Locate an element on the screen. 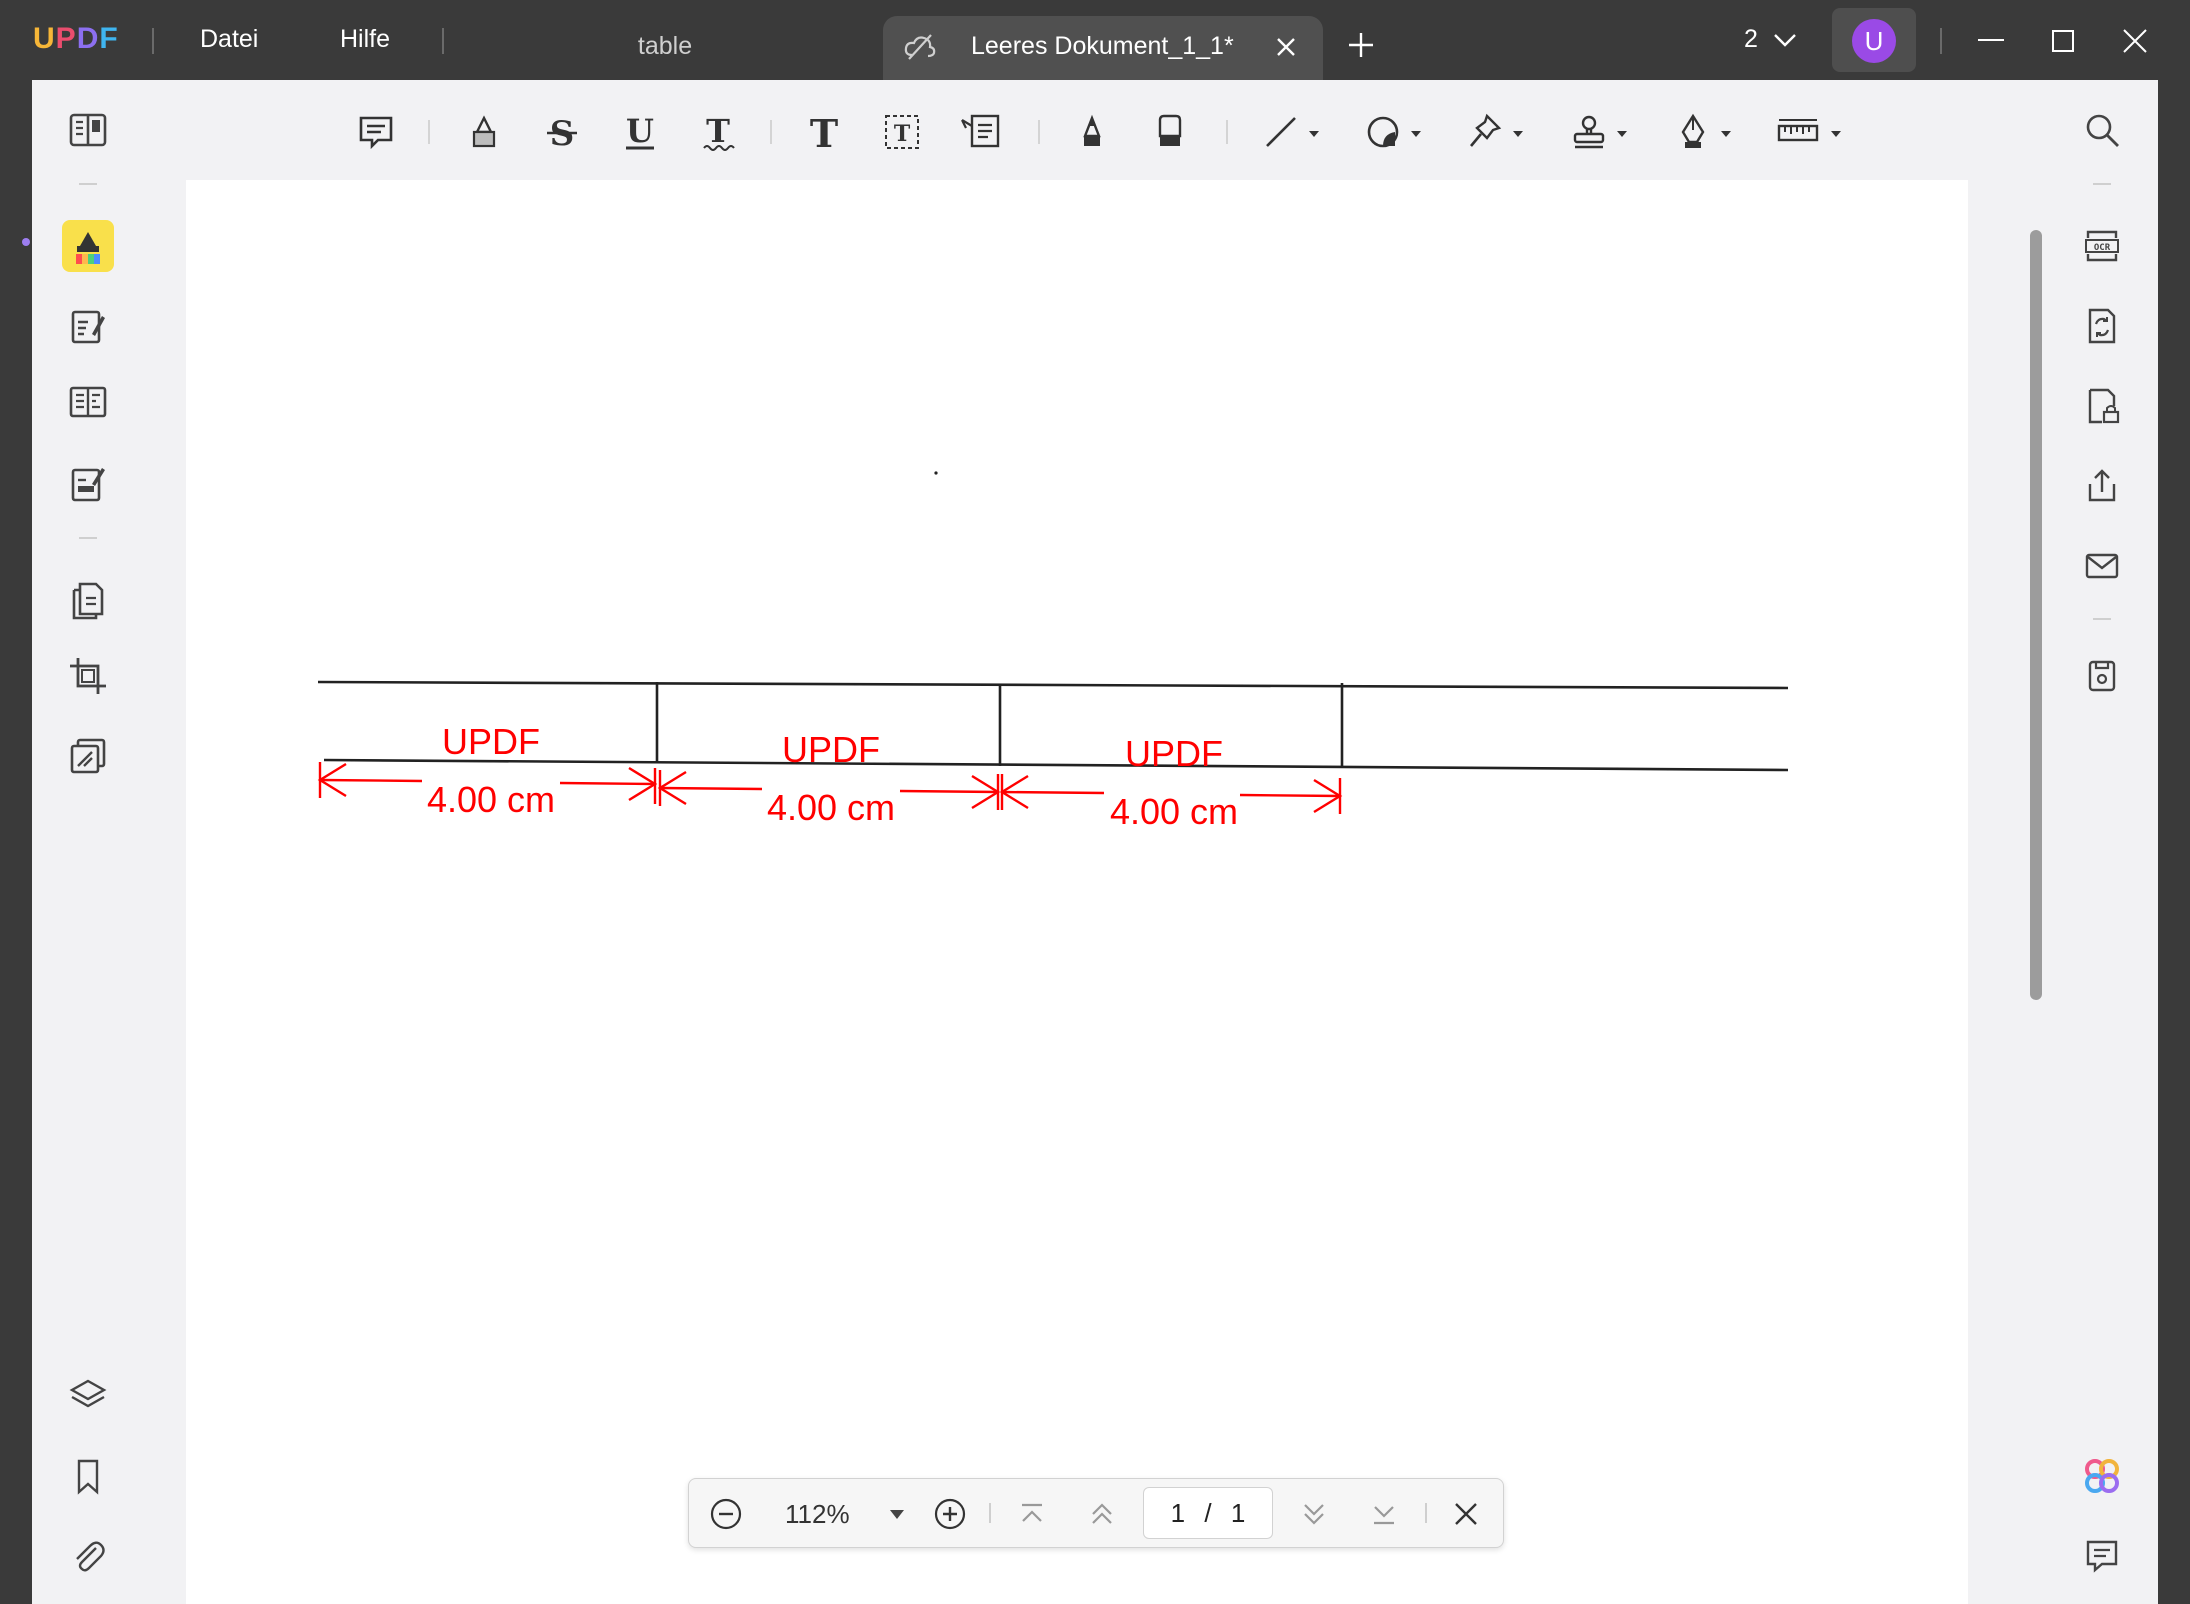  zoom-navigation-bar: 112% 1 / 1 is located at coordinates (1096, 1513).